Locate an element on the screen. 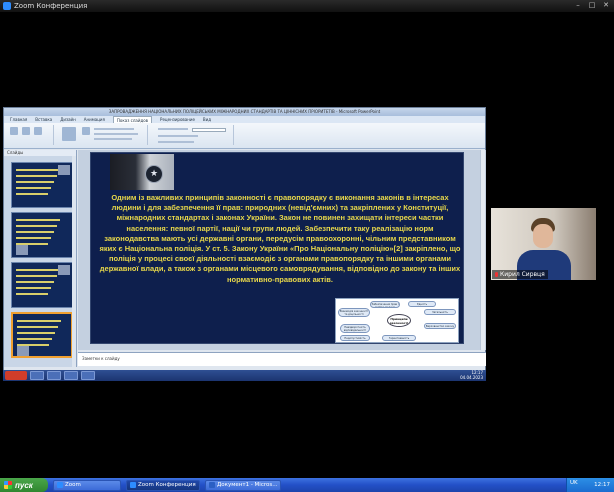 This screenshot has height=492, width=614. slide-scrollbar is located at coordinates (482, 250).